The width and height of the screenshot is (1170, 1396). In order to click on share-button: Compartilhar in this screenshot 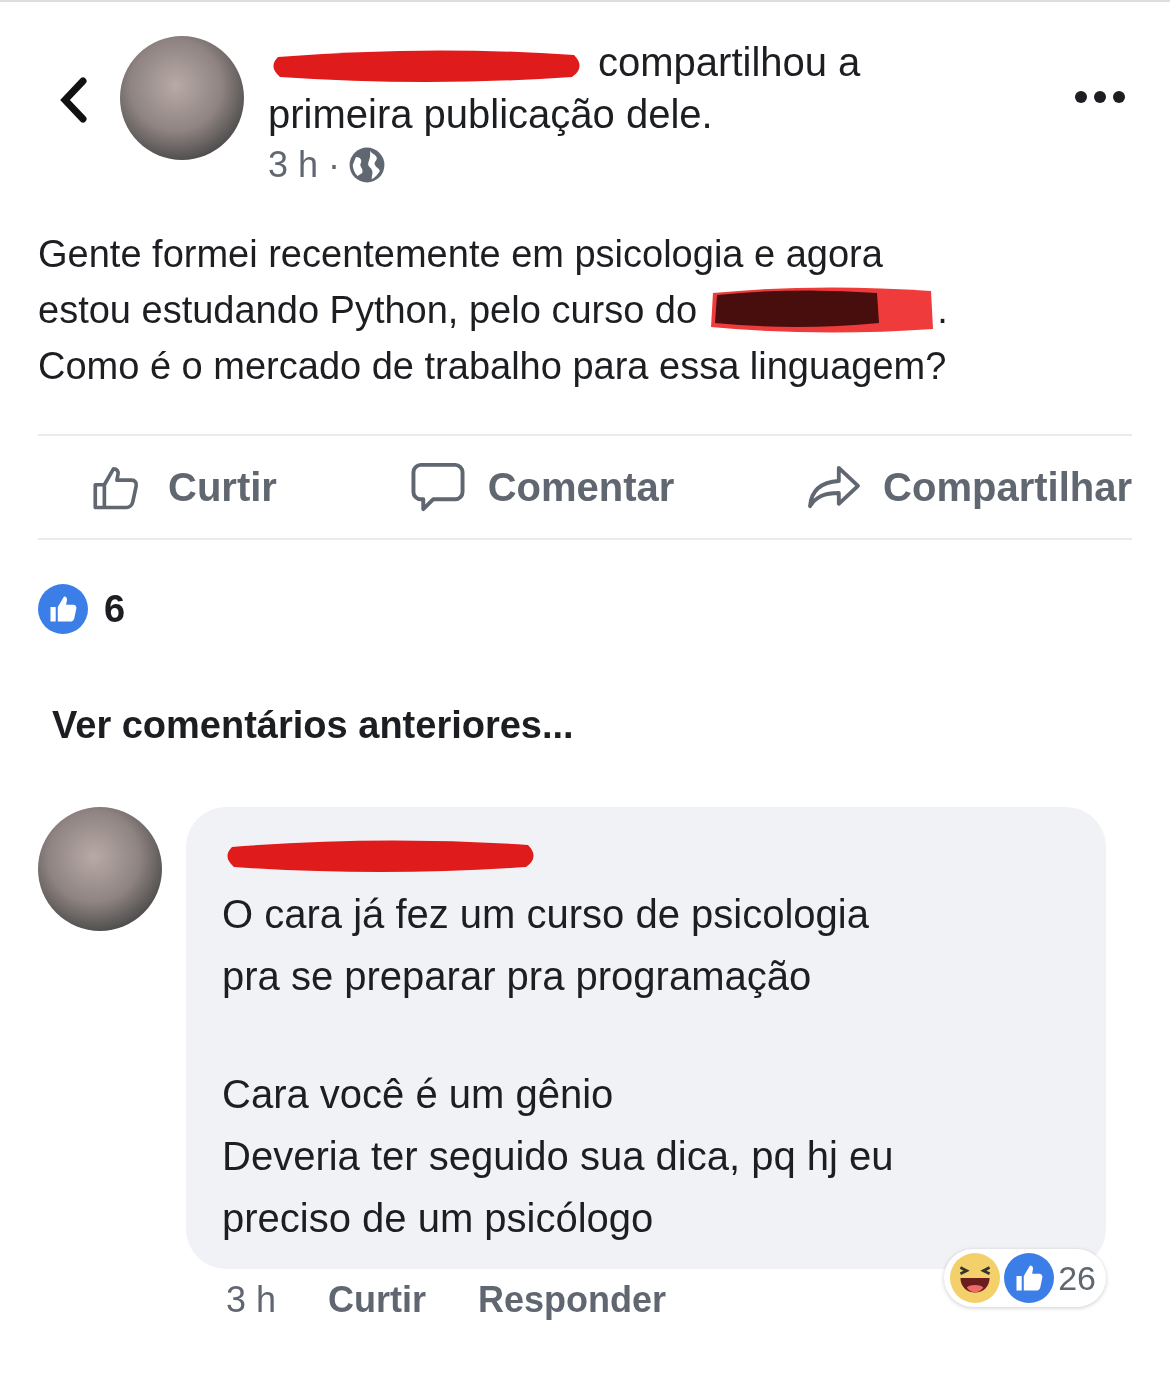, I will do `click(968, 487)`.